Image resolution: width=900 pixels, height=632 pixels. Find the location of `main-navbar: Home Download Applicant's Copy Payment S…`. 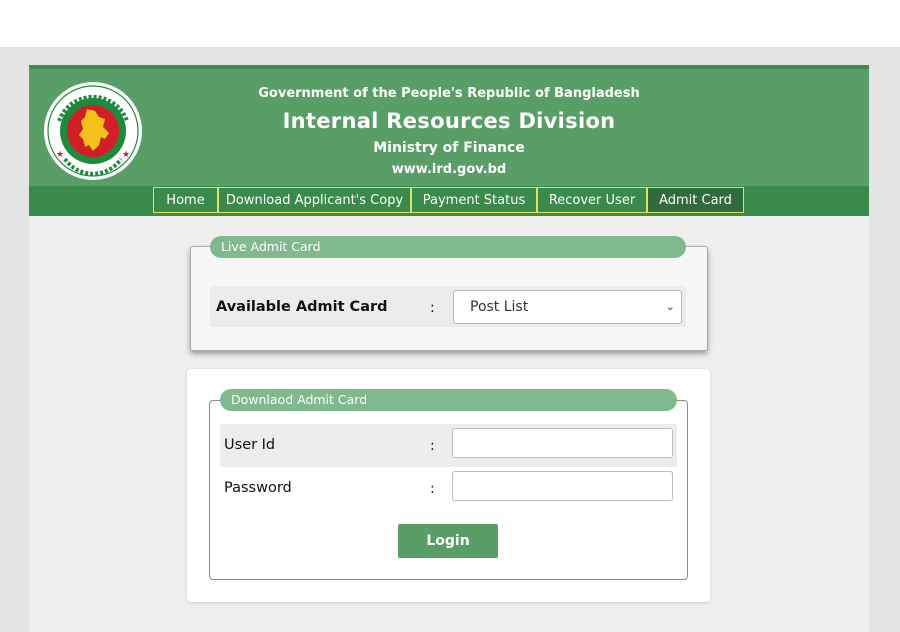

main-navbar: Home Download Applicant's Copy Payment S… is located at coordinates (449, 201).